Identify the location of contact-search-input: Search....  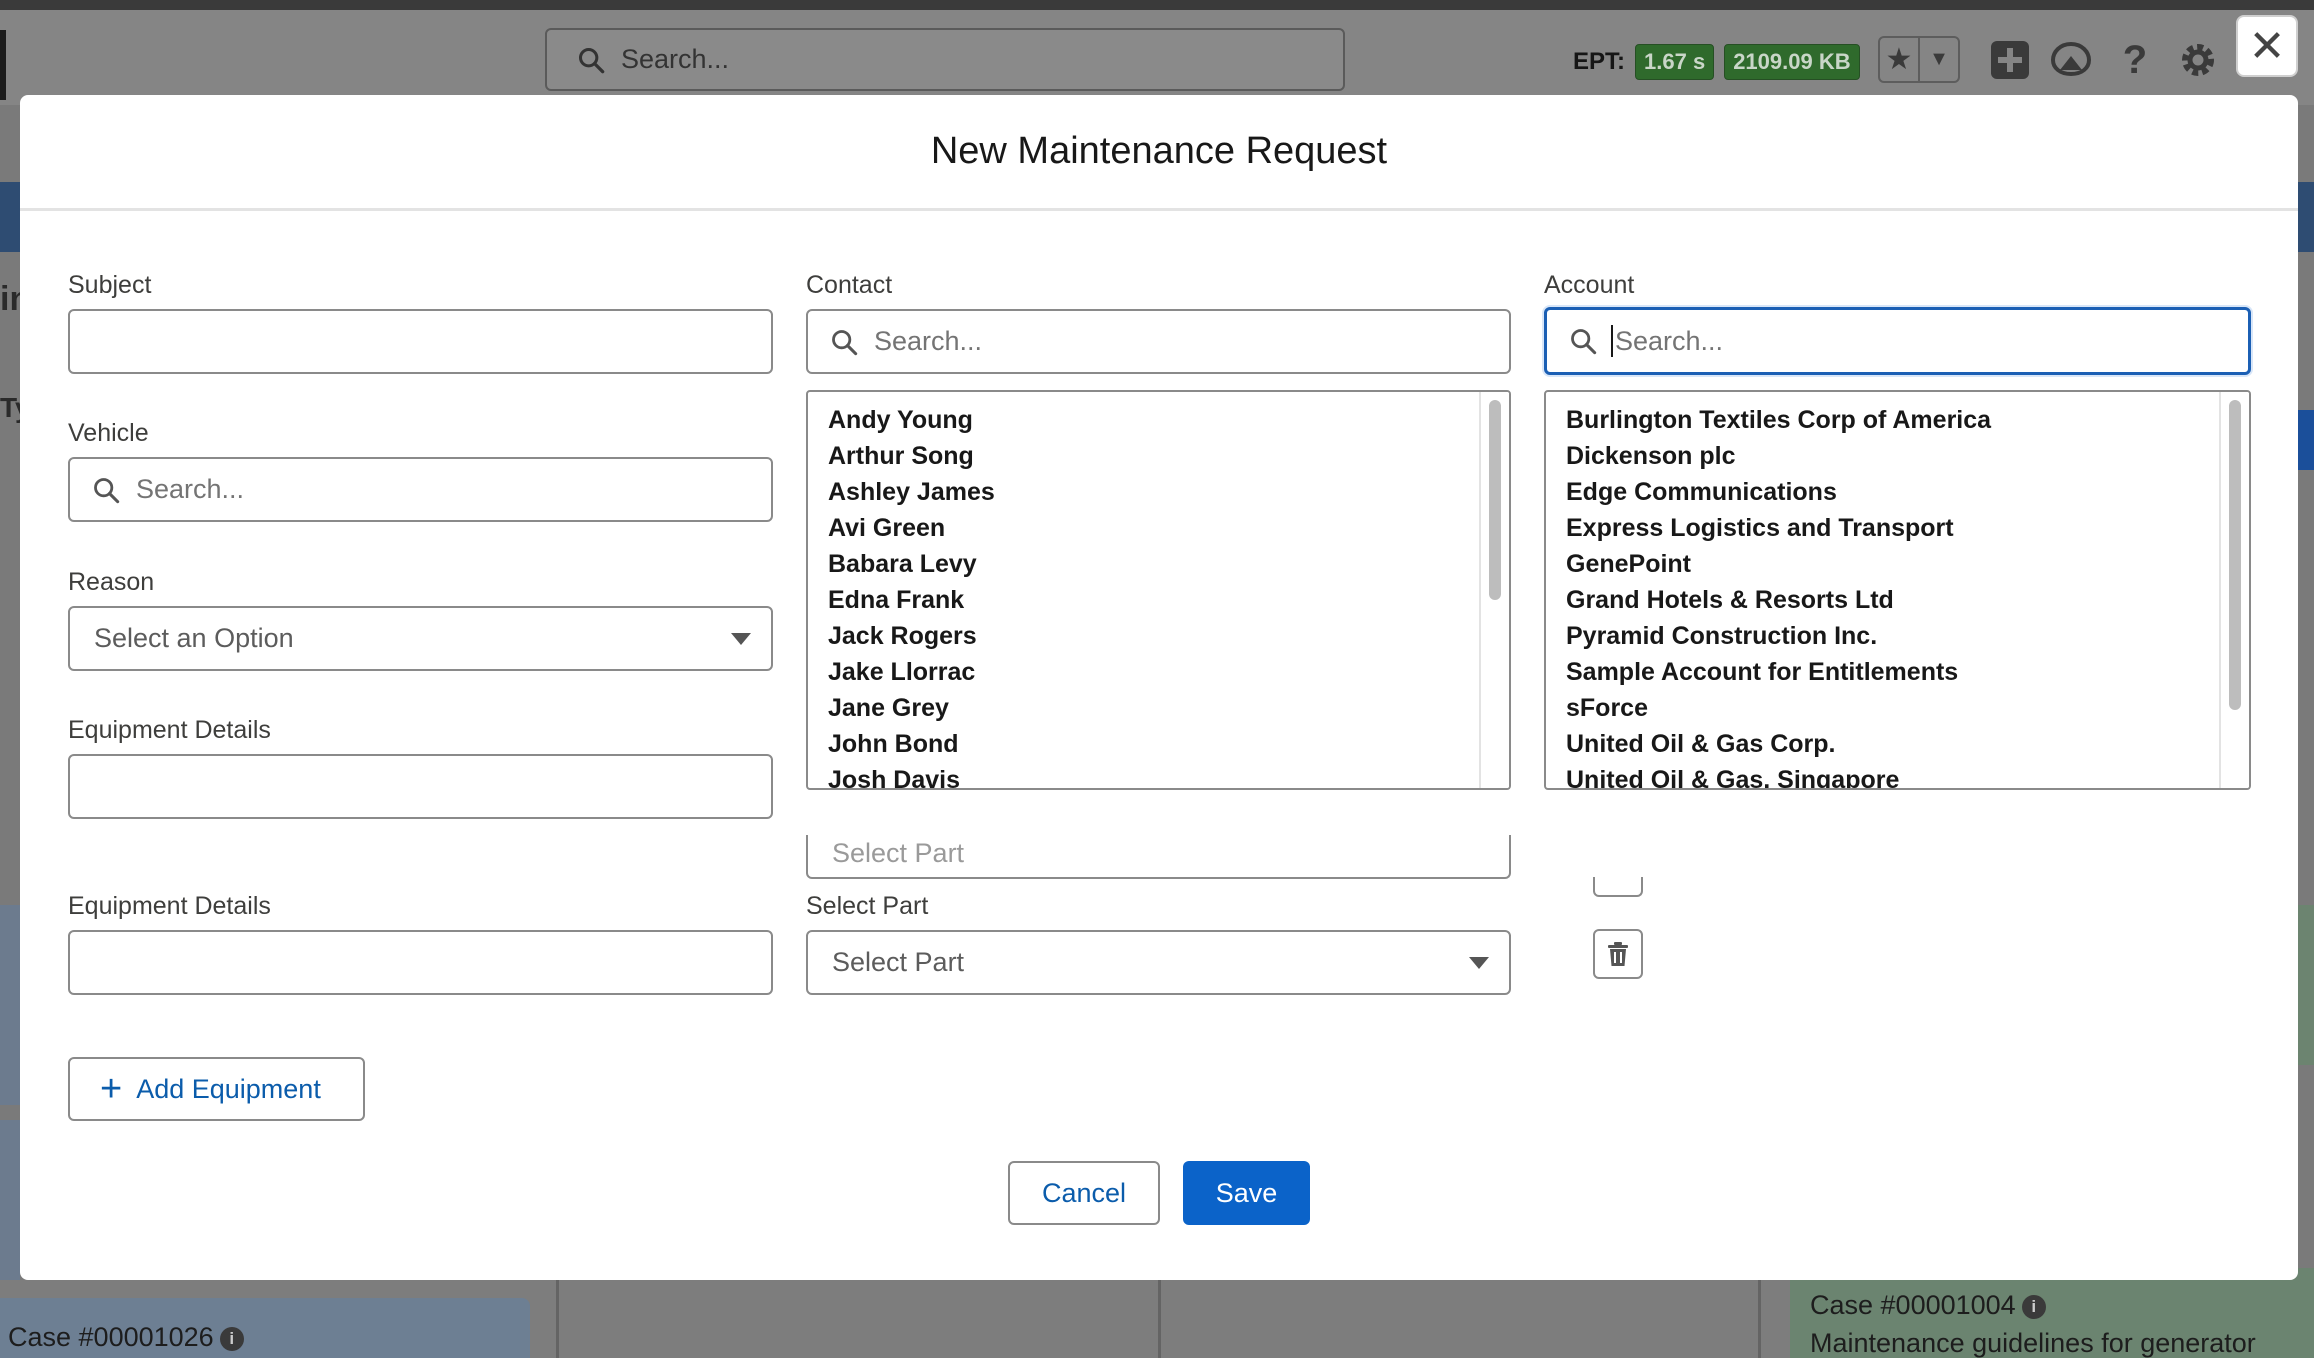
(1158, 341).